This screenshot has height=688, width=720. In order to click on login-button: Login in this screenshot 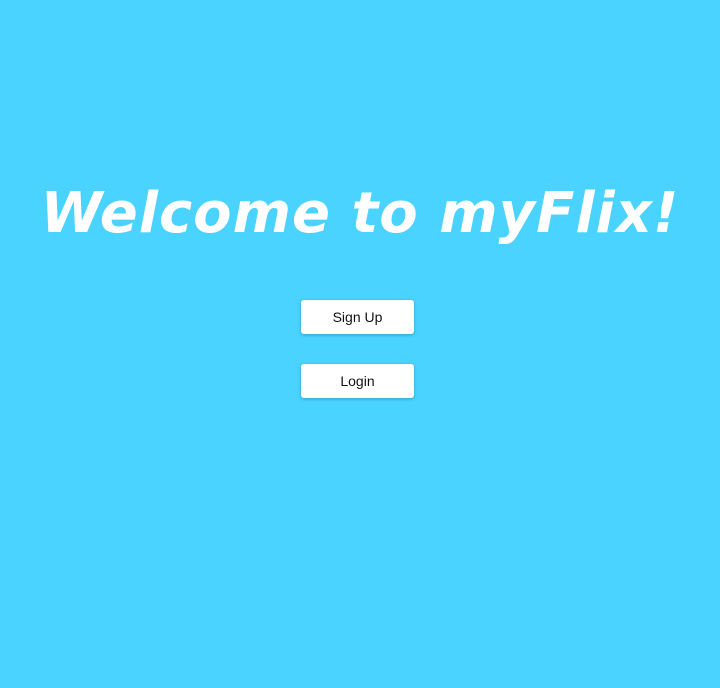, I will do `click(357, 381)`.